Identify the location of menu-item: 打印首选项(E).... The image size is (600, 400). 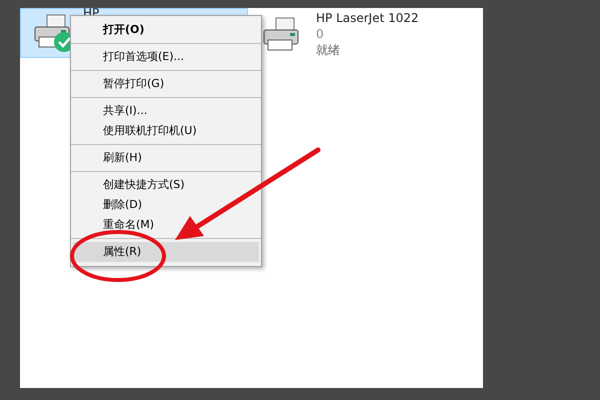
(166, 57).